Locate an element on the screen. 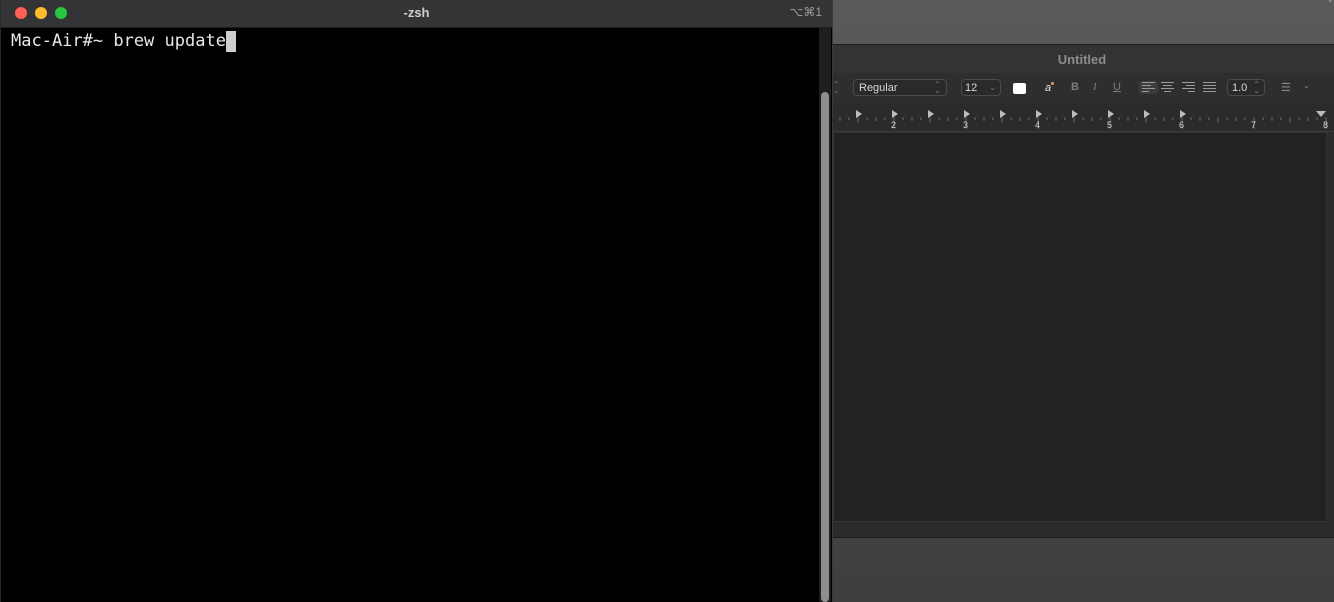 Image resolution: width=1334 pixels, height=602 pixels. ruler-graphic: 2 3 4 5 6 7 8 is located at coordinates (1079, 120).